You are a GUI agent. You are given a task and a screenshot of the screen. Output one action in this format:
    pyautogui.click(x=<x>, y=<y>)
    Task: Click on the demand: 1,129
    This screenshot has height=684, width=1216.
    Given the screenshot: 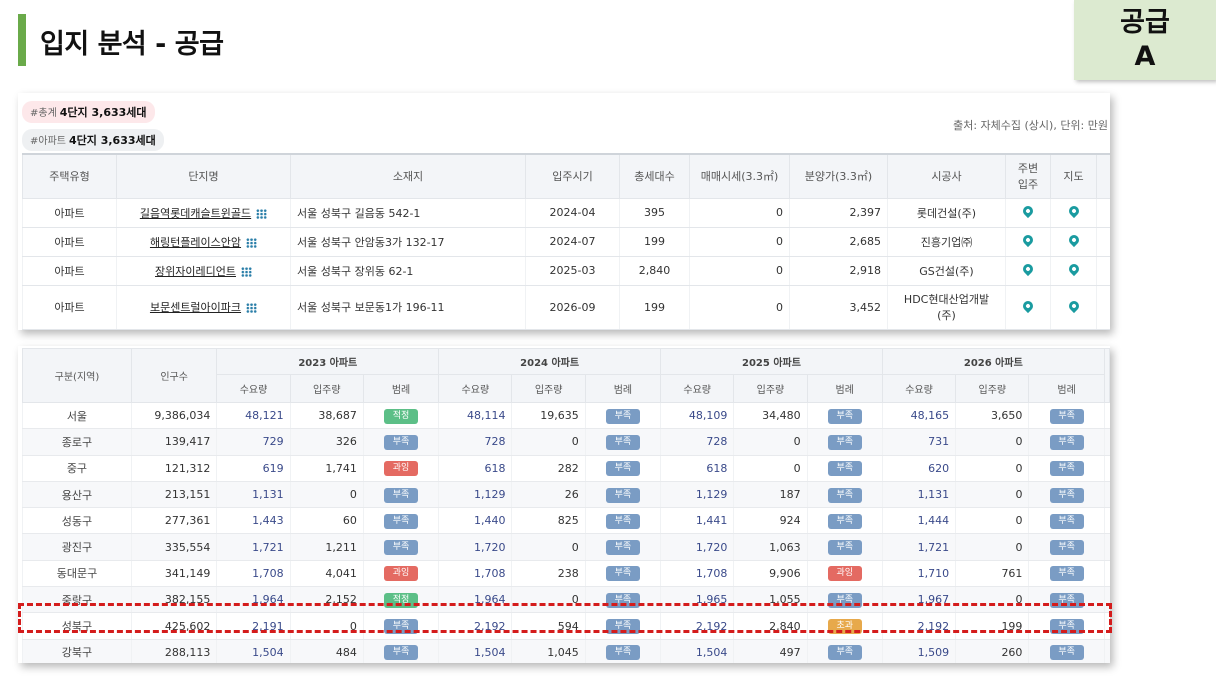 What is the action you would take?
    pyautogui.click(x=697, y=495)
    